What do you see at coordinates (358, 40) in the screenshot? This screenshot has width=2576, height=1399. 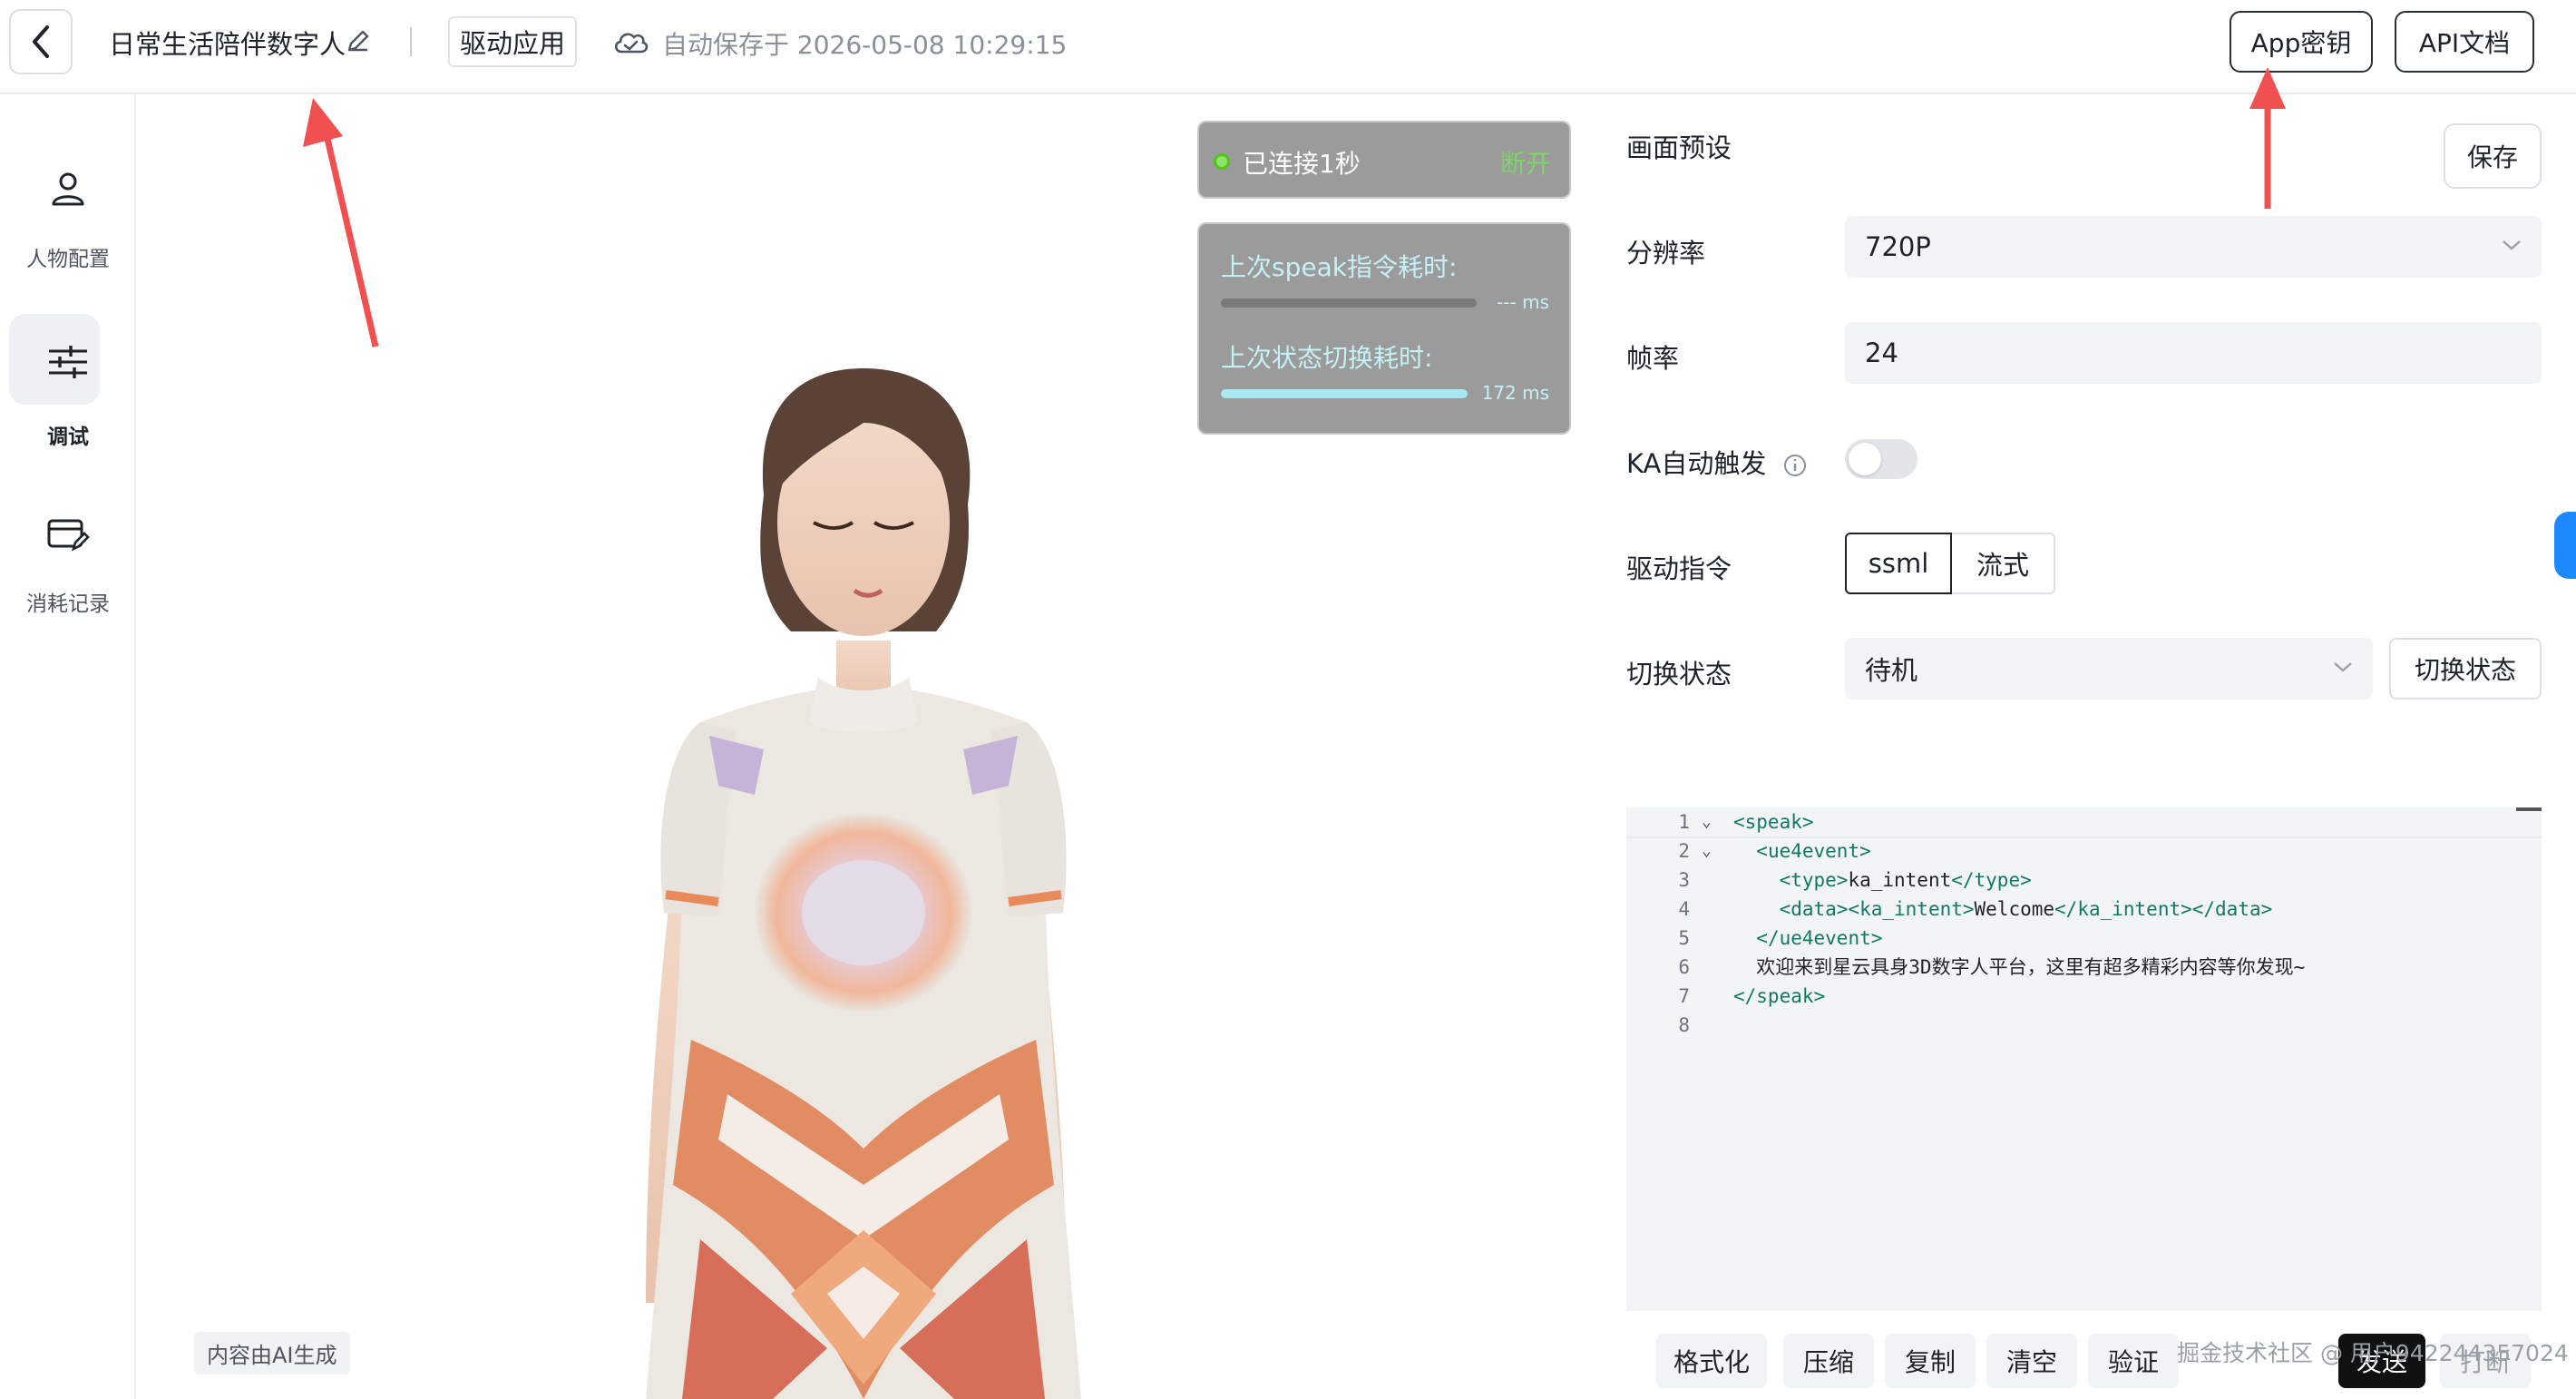 I see `edit-icon` at bounding box center [358, 40].